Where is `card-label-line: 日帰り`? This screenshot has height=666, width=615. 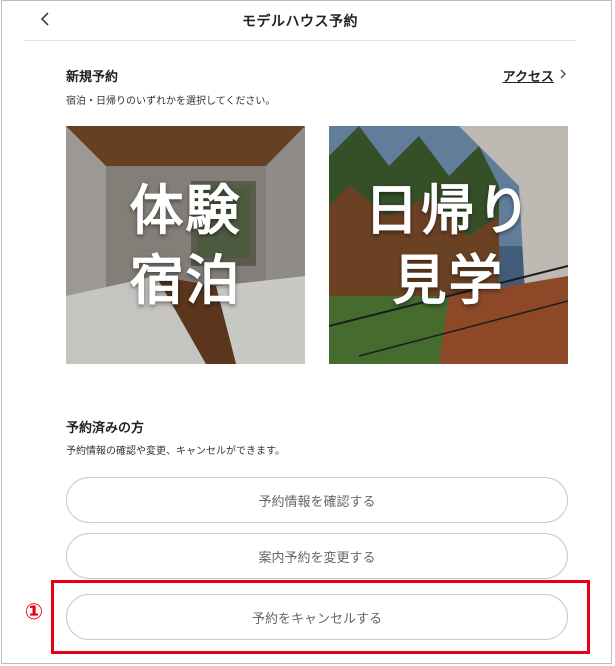
card-label-line: 日帰り is located at coordinates (448, 210).